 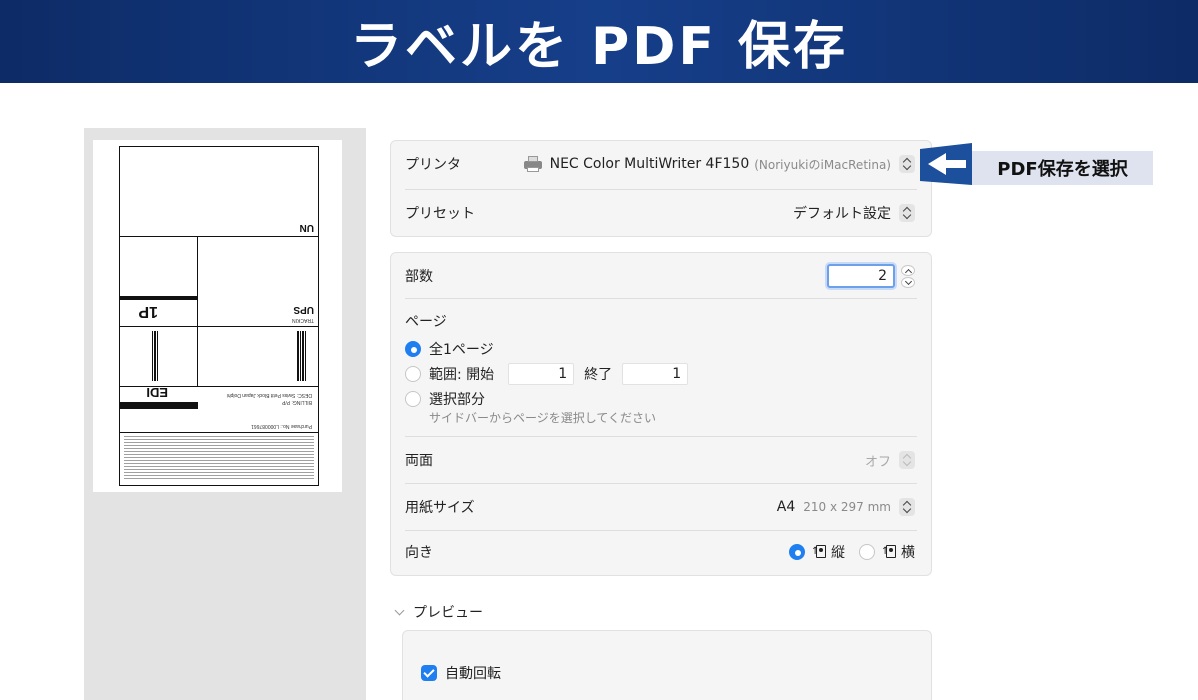 I want to click on pages-range-option: 範囲: 開始 1 終了 1, so click(x=547, y=374).